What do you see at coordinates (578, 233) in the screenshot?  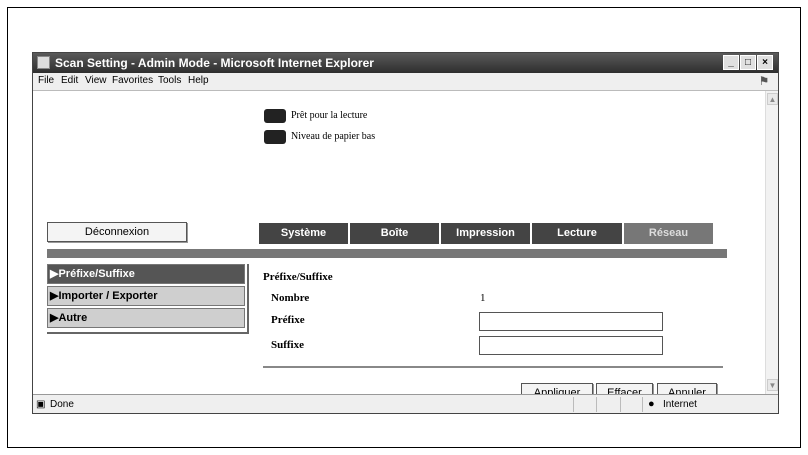 I see `tab-lecture: Lecture` at bounding box center [578, 233].